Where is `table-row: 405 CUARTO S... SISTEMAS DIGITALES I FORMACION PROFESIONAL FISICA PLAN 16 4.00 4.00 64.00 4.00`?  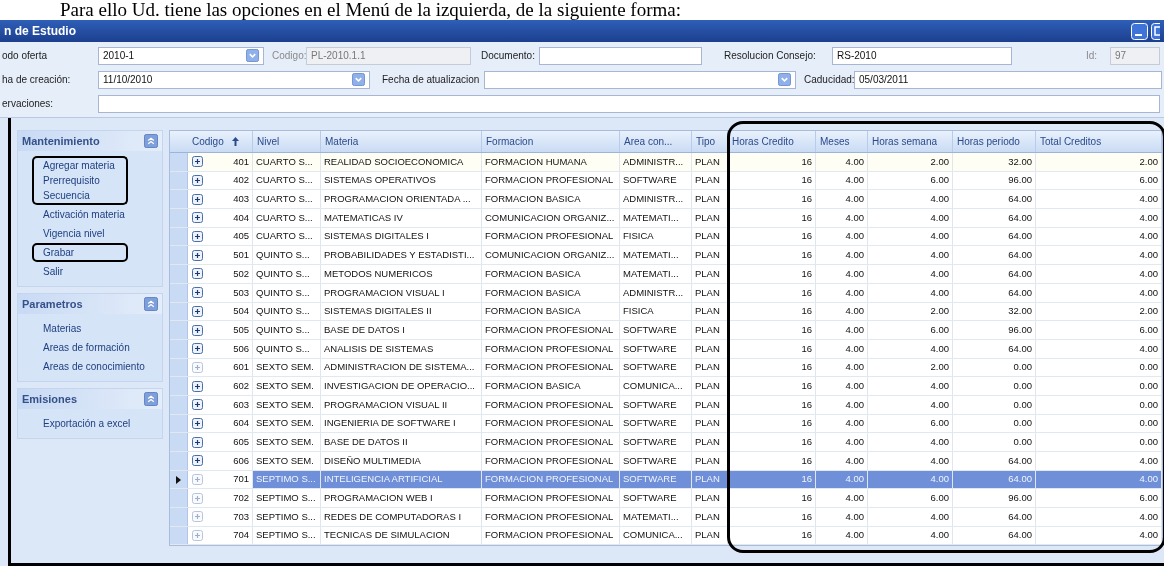
table-row: 405 CUARTO S... SISTEMAS DIGITALES I FORMACION PROFESIONAL FISICA PLAN 16 4.00 4.00 64.00 4.00 is located at coordinates (666, 237).